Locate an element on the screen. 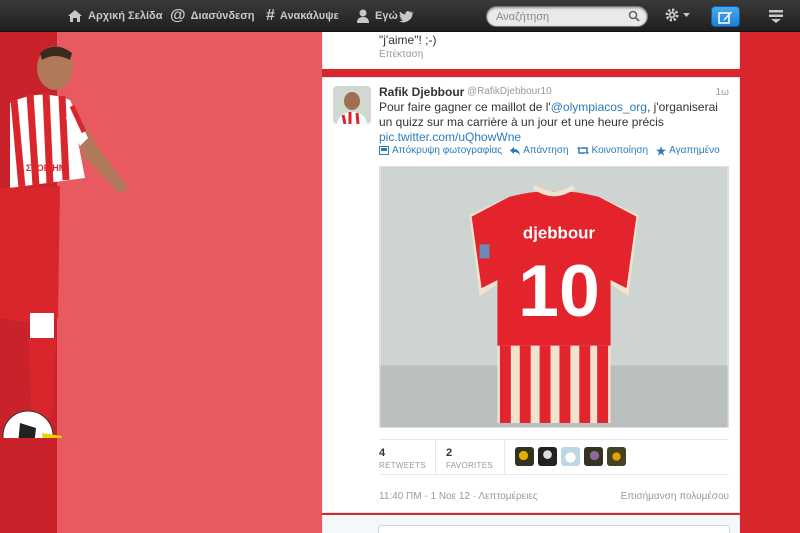 The width and height of the screenshot is (800, 533). user-icon is located at coordinates (363, 16).